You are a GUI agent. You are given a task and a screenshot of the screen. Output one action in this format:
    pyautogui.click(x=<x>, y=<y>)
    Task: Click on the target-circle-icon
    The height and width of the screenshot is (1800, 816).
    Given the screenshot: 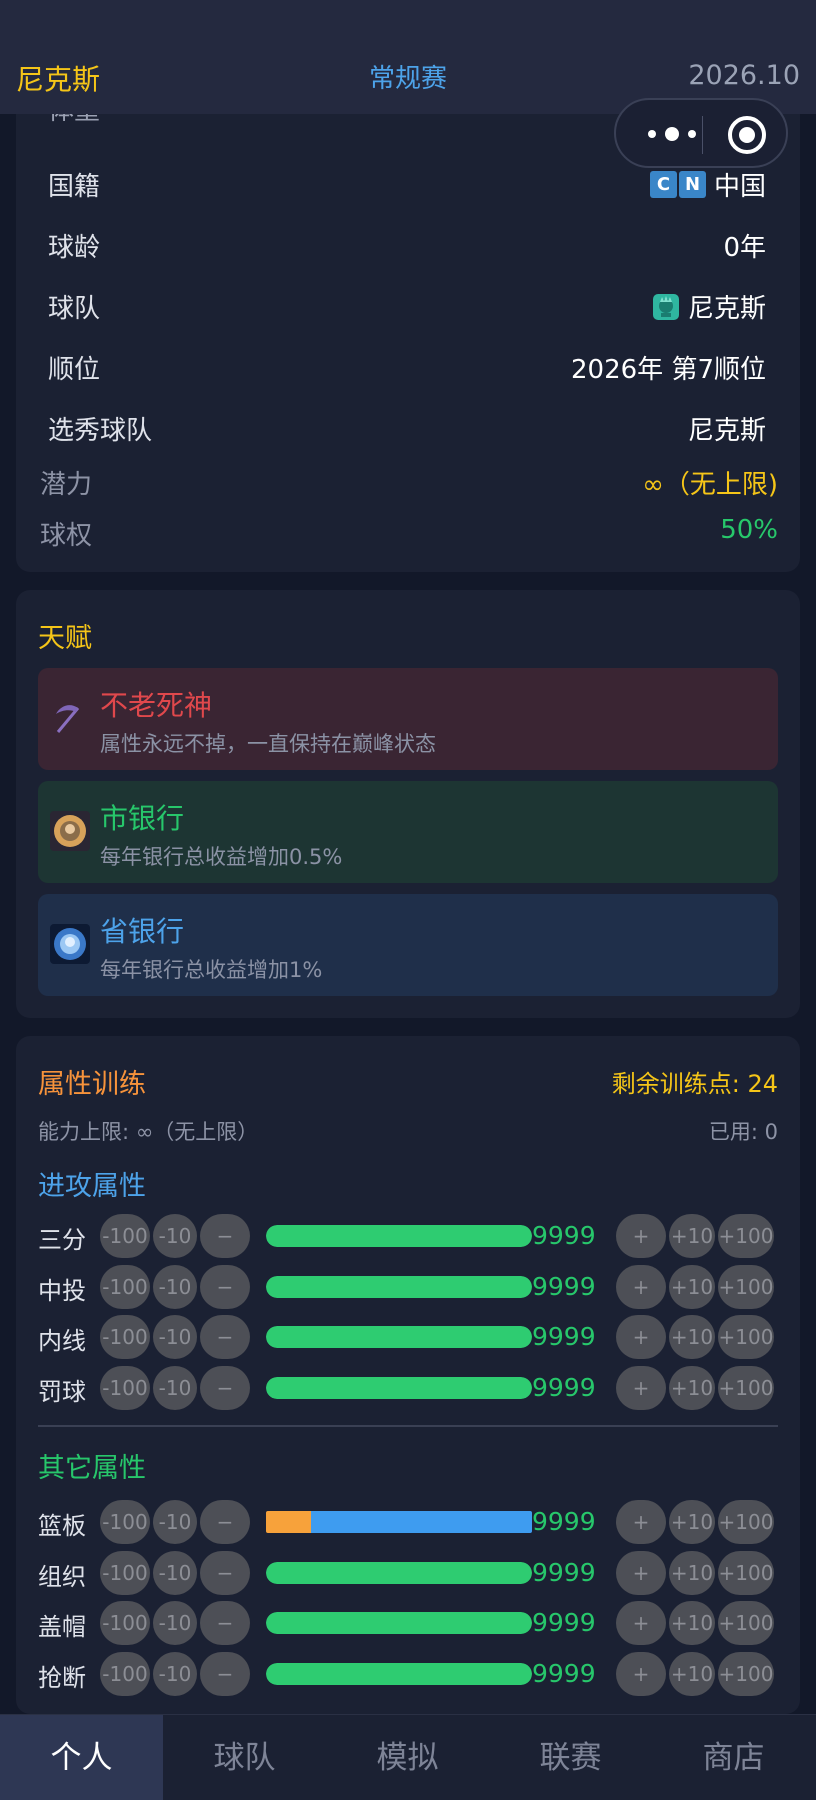 What is the action you would take?
    pyautogui.click(x=747, y=135)
    